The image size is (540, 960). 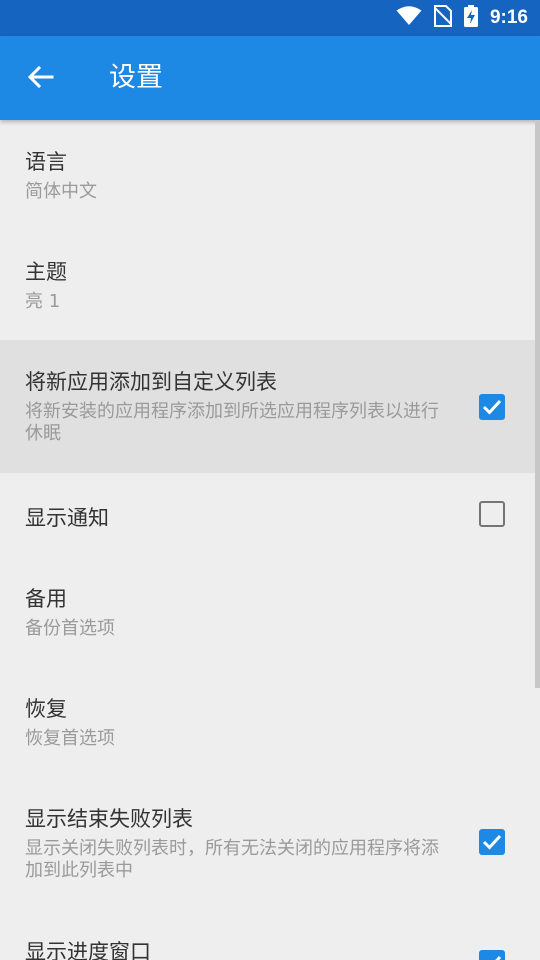 I want to click on status-icons: 9:16, so click(x=462, y=18).